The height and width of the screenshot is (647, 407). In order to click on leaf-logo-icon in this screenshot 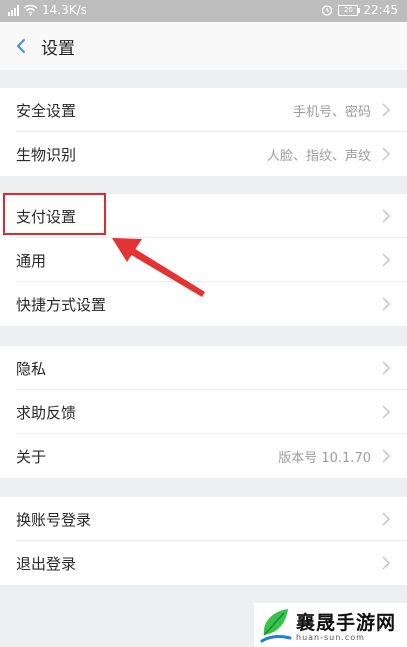, I will do `click(276, 626)`.